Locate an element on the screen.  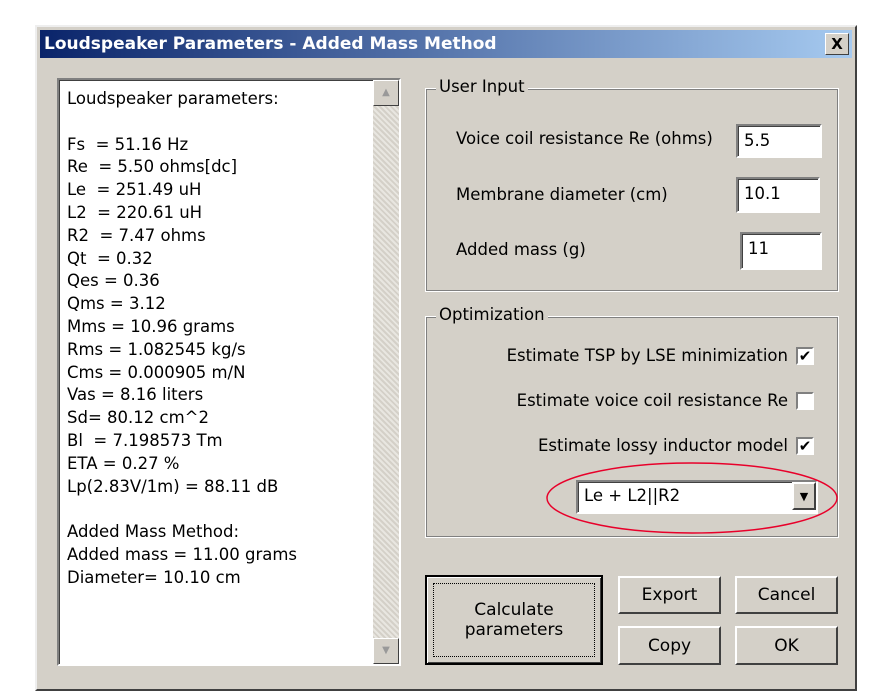
result-line: Re = 5.50 ohms[dc] is located at coordinates (152, 167).